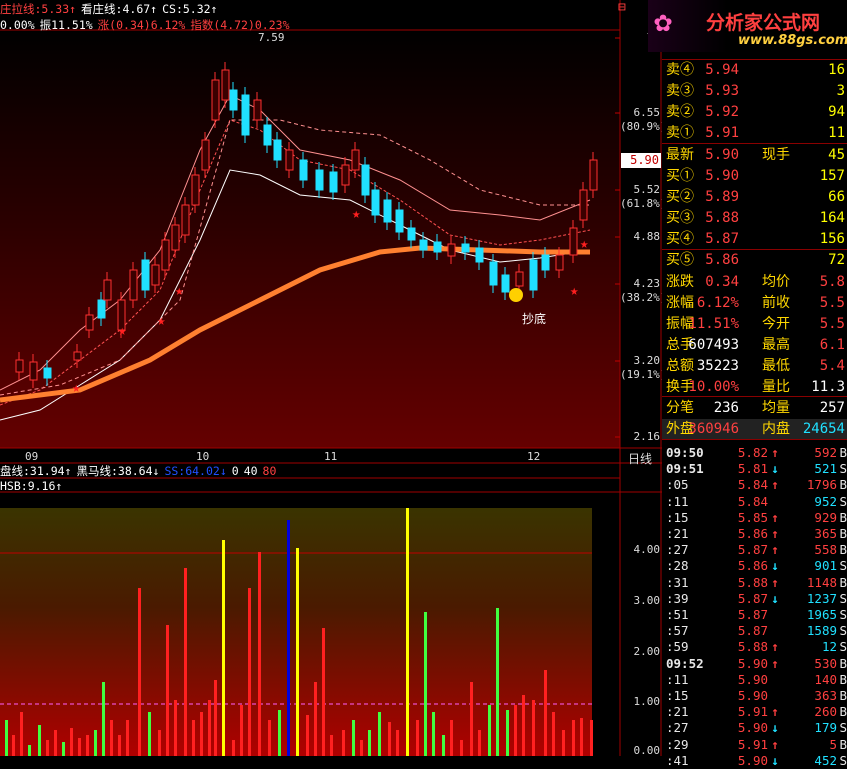 This screenshot has width=847, height=769. I want to click on quote-value: 5.87, so click(722, 239).